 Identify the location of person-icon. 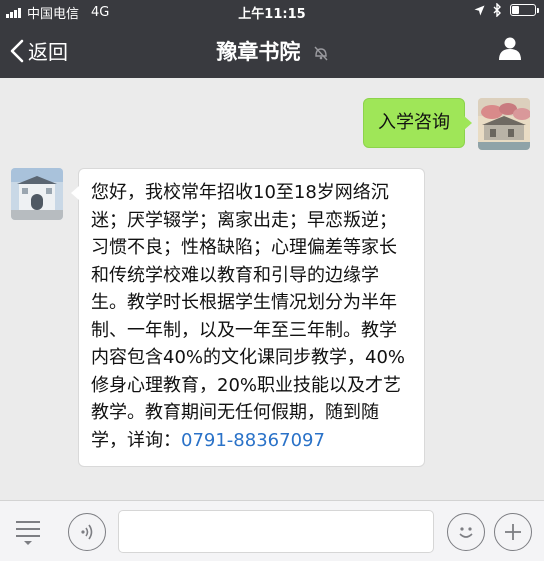
(510, 48).